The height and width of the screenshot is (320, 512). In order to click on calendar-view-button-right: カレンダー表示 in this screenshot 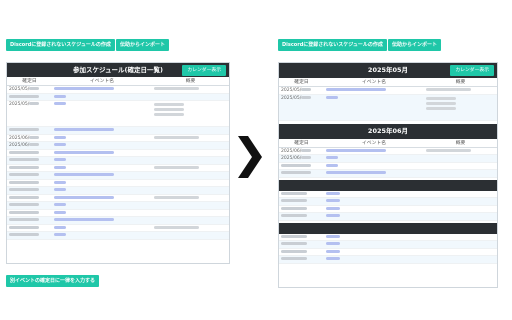, I will do `click(472, 70)`.